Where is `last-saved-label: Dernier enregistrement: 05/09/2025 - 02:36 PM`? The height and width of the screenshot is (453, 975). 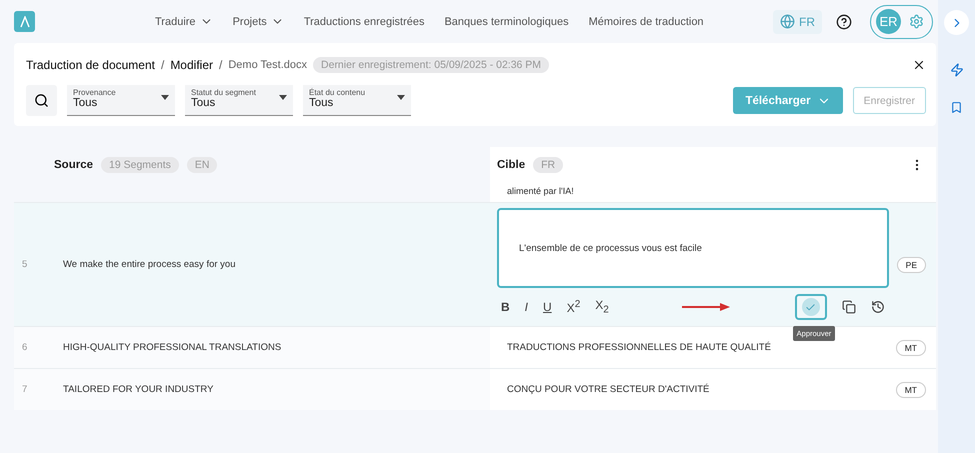 last-saved-label: Dernier enregistrement: 05/09/2025 - 02:36 PM is located at coordinates (431, 65).